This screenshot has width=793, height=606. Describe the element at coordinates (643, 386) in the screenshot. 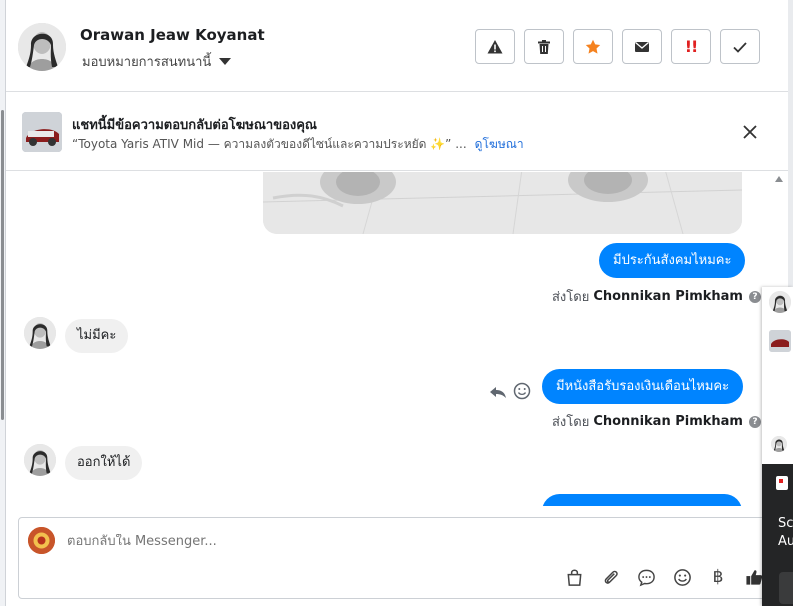

I see `outgoing-message: มีหนังสือรับรองเงินเดือนไหมคะ` at that location.